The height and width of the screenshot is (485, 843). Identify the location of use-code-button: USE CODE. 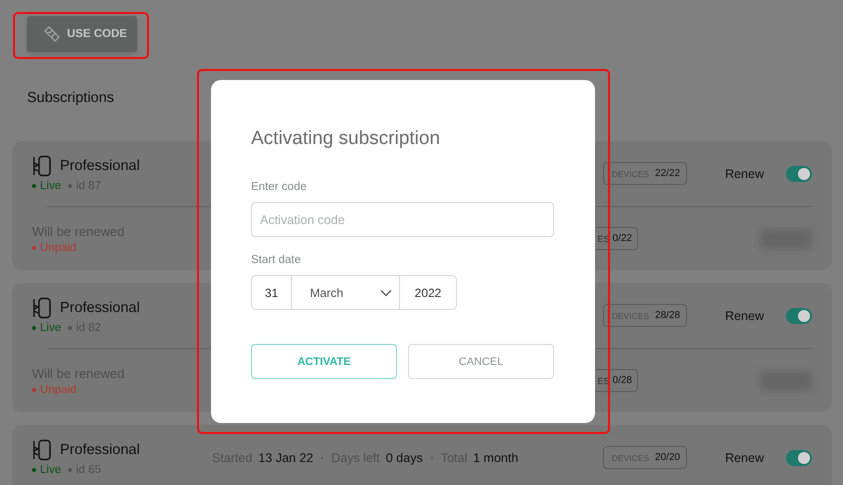
(82, 34).